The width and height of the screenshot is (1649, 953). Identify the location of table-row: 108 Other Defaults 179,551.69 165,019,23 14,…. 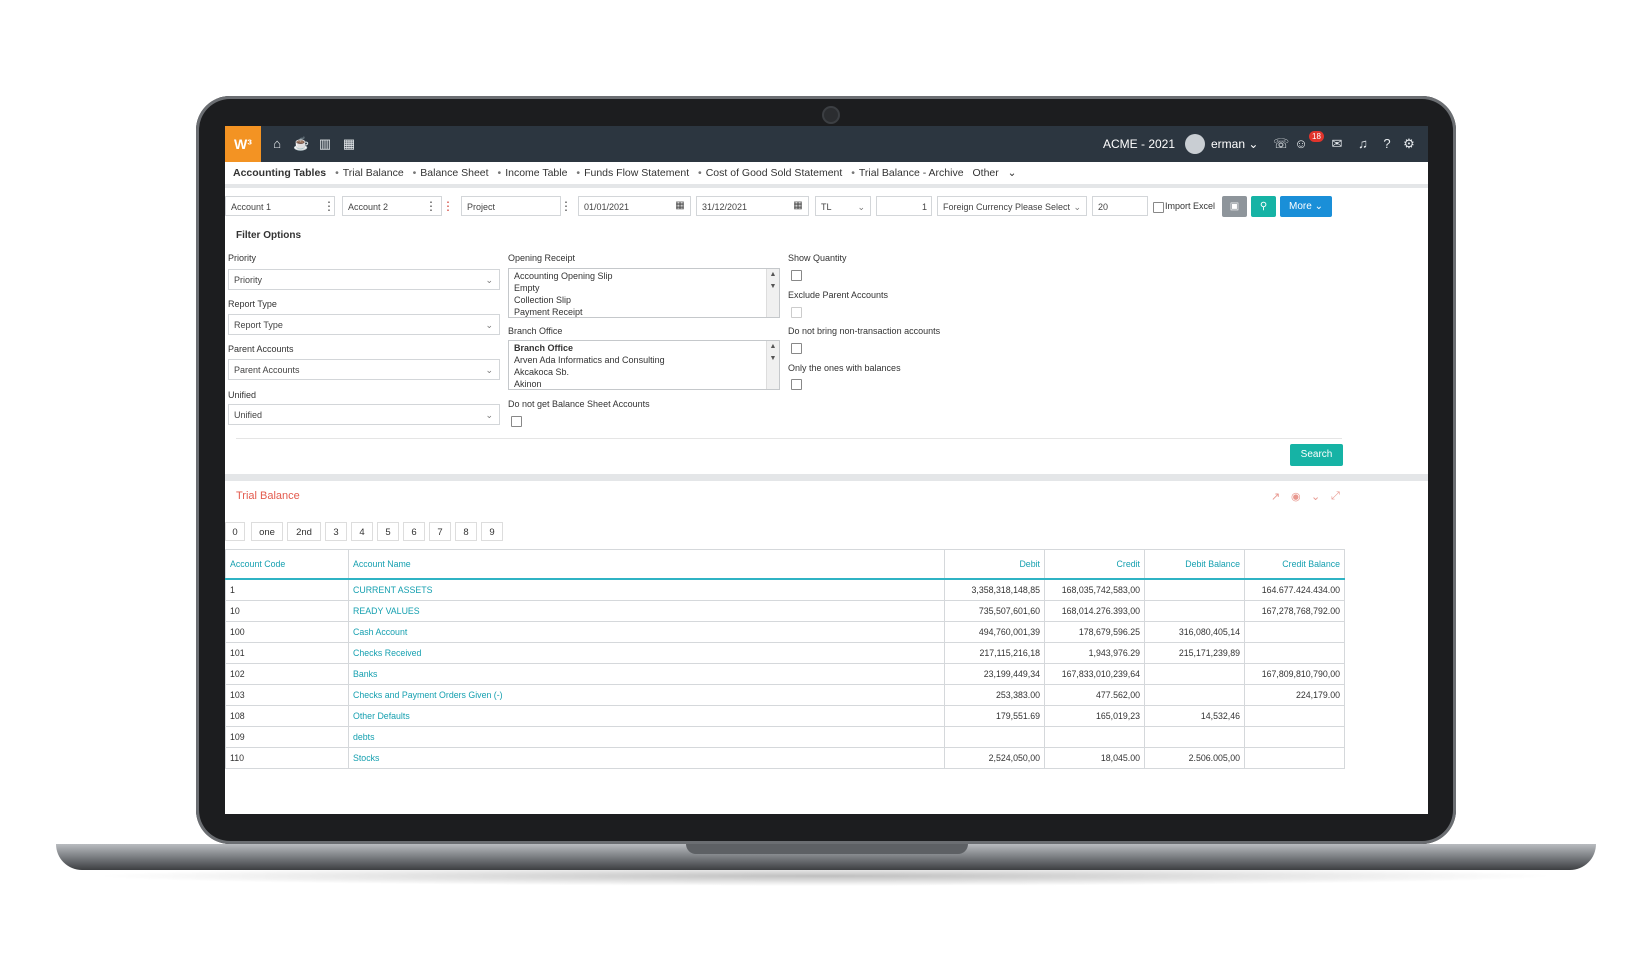
(785, 716).